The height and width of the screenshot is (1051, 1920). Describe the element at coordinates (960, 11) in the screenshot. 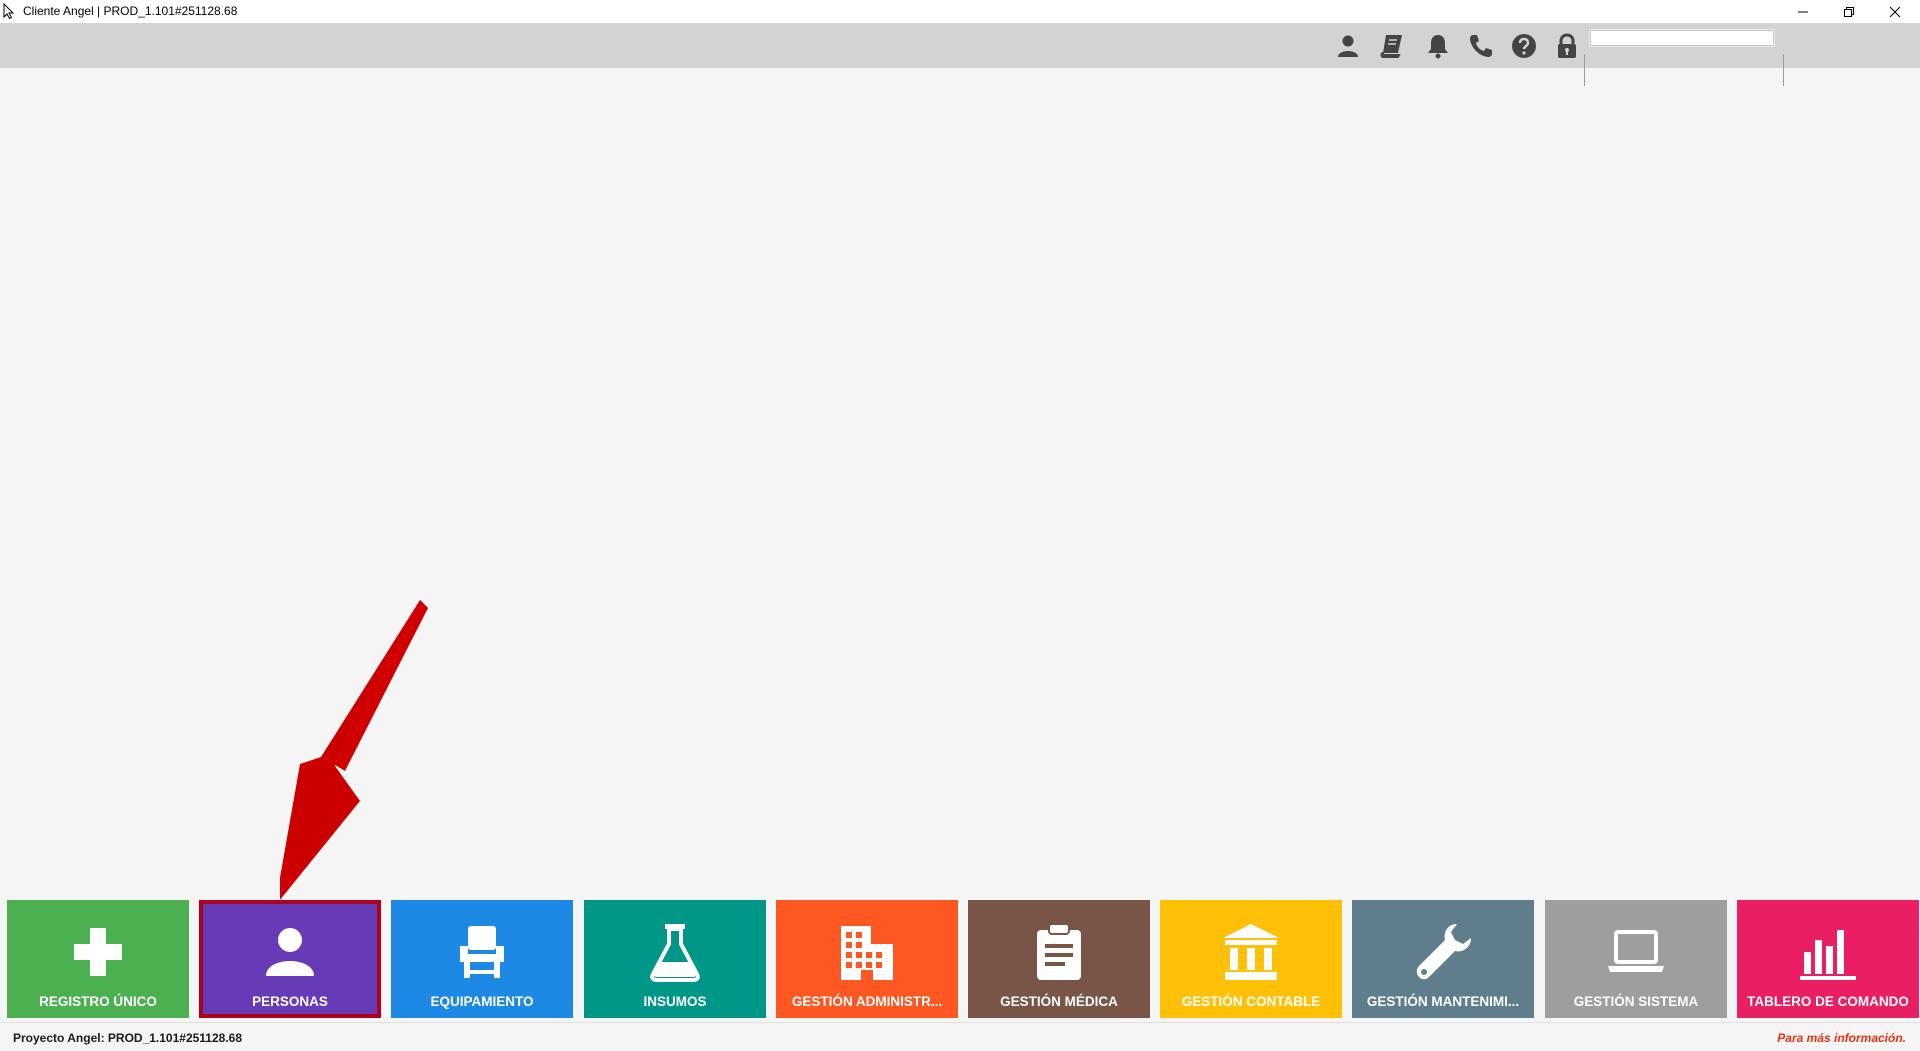

I see `title-bar: Cliente Angel | PROD_1.101#251128.68` at that location.